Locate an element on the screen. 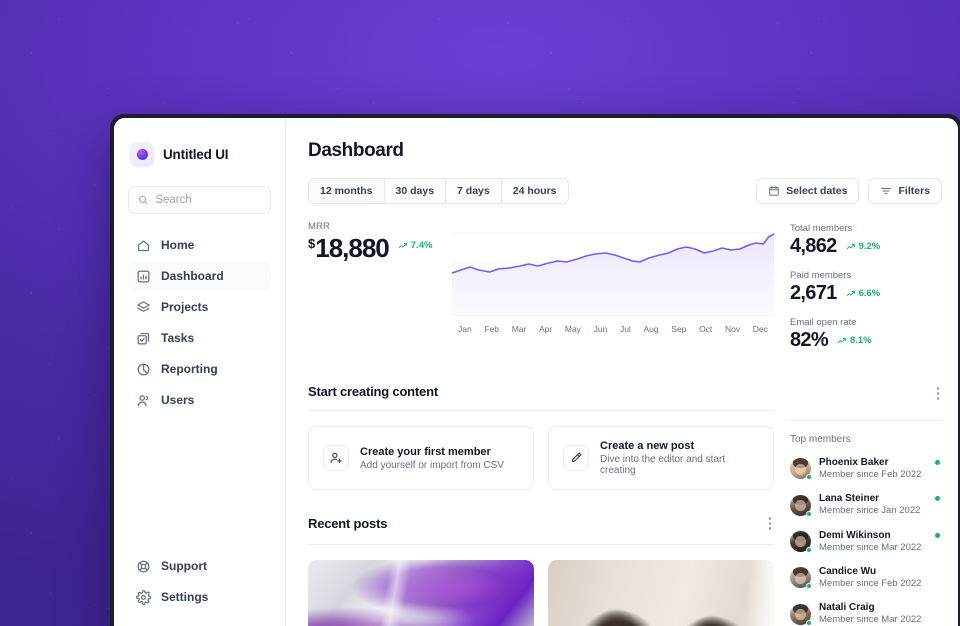  sidebar-item-label: Dashboard is located at coordinates (192, 276).